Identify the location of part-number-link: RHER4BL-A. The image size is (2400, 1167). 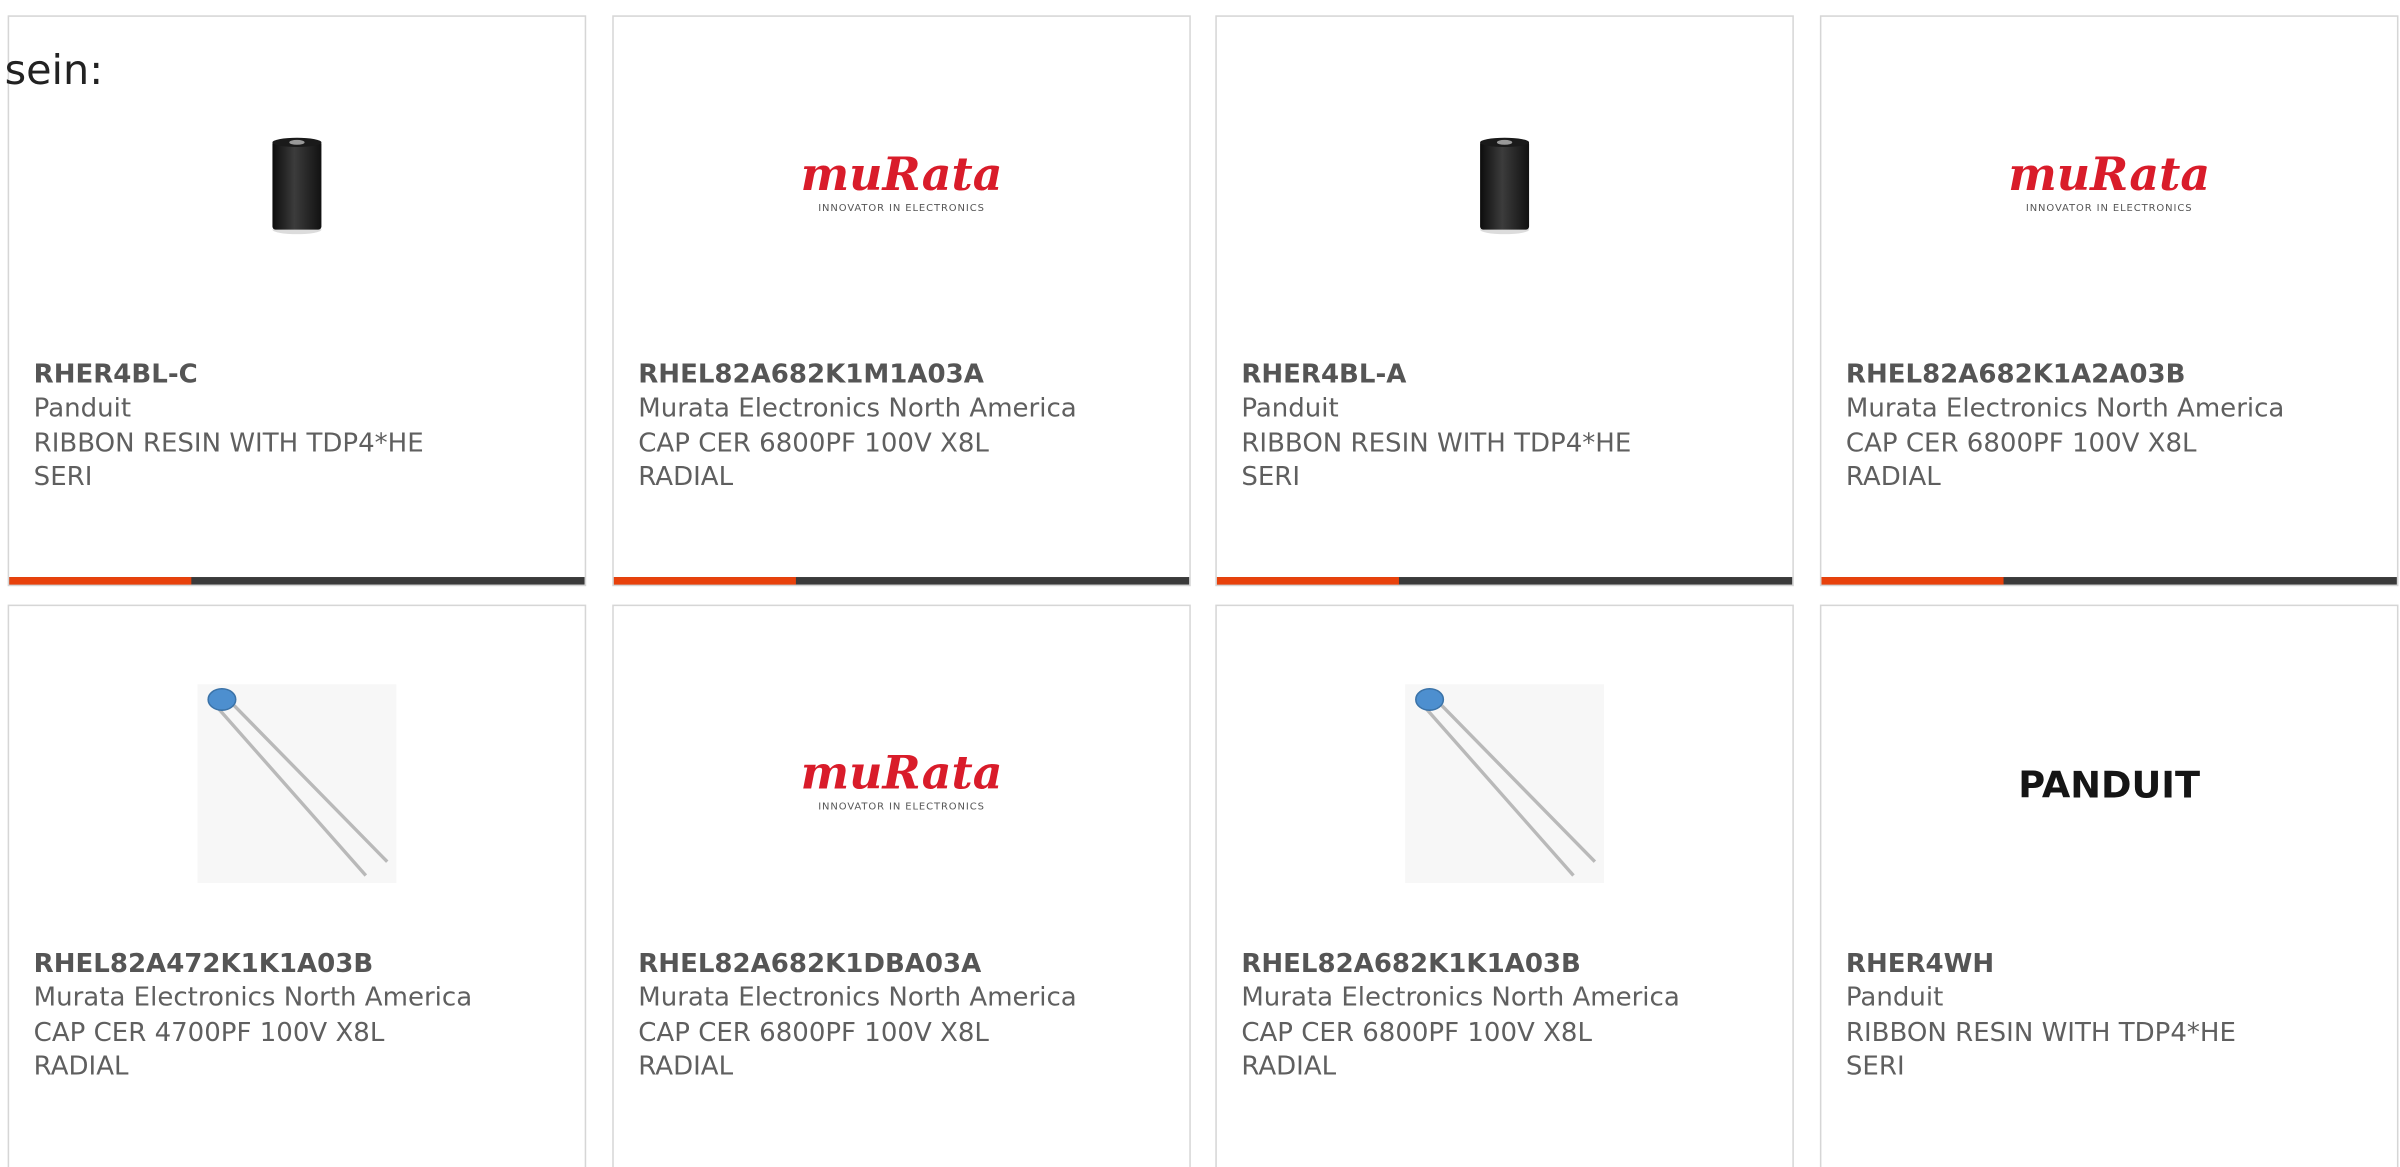
(1504, 375).